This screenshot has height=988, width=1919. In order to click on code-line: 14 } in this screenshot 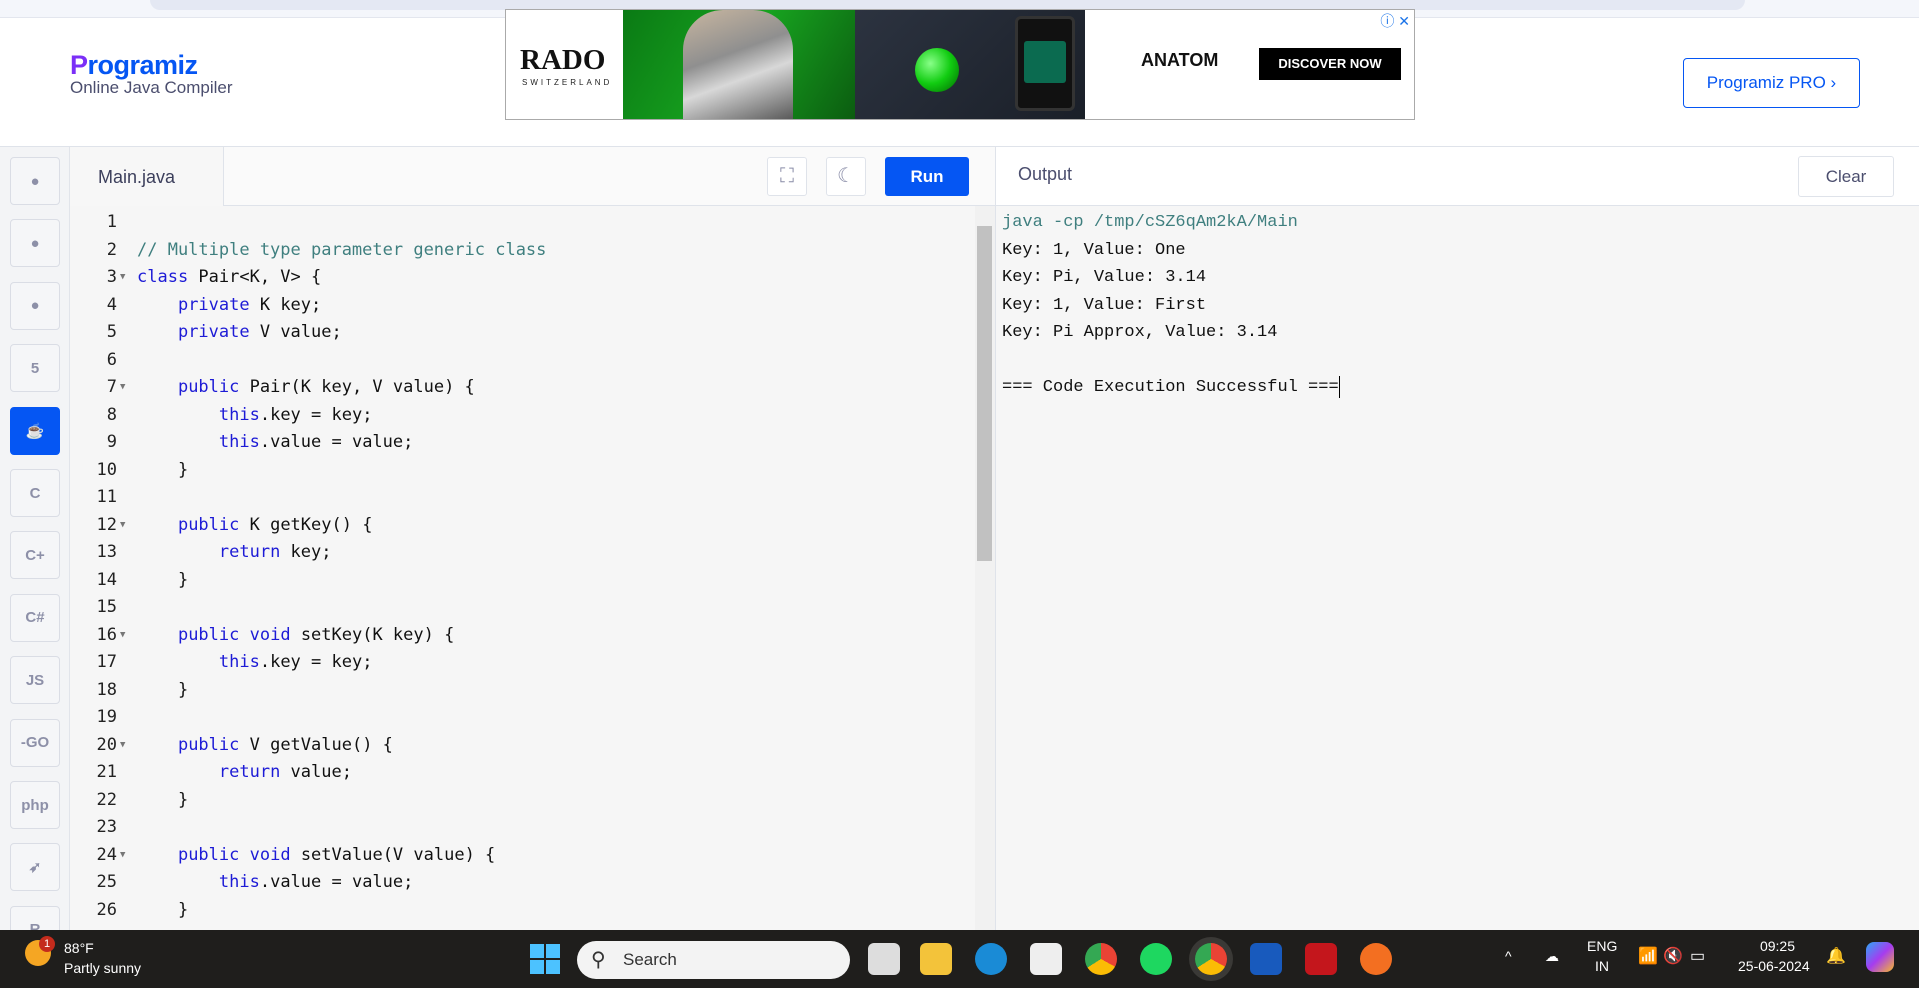, I will do `click(522, 581)`.